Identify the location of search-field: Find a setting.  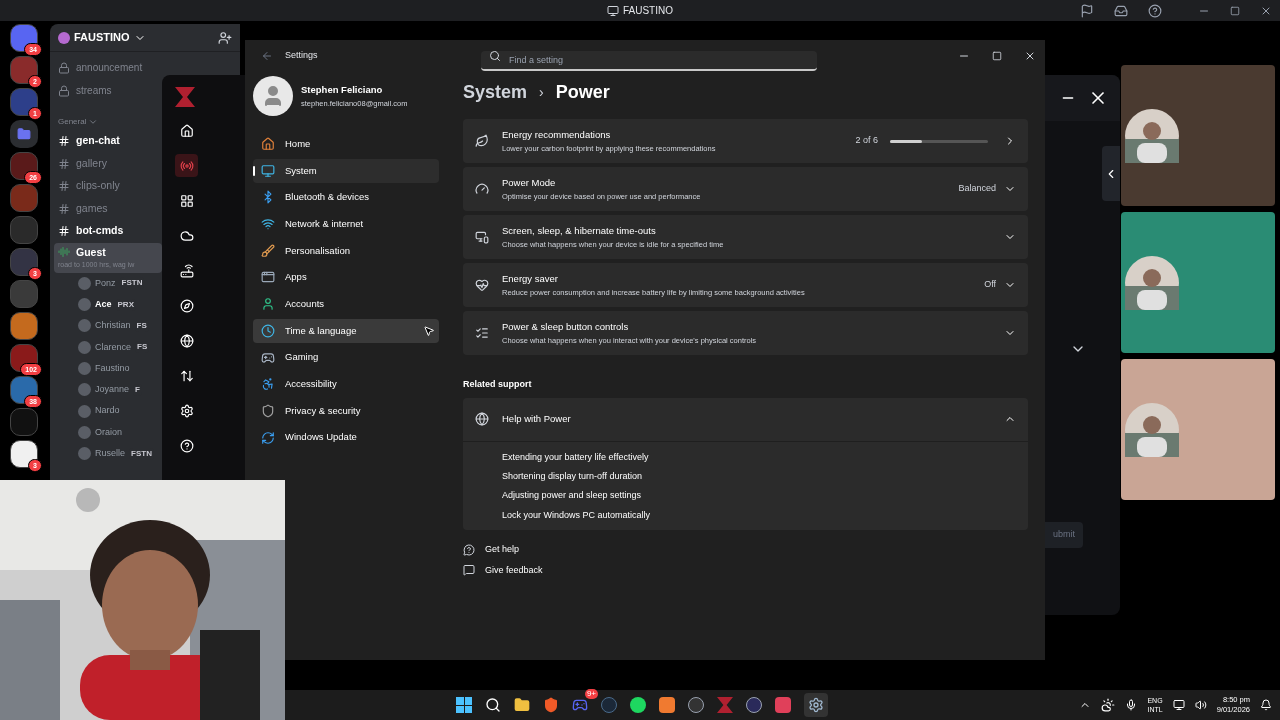
(649, 61).